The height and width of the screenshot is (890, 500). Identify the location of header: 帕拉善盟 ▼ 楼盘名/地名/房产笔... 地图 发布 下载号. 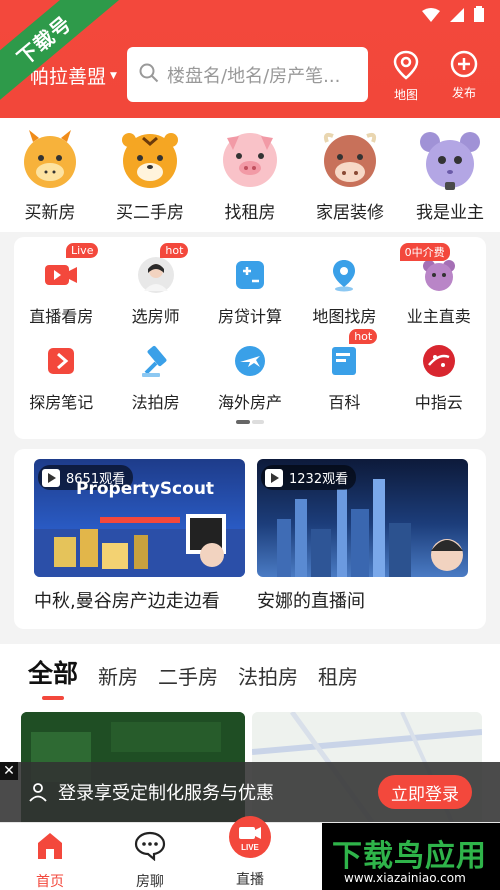
(250, 59).